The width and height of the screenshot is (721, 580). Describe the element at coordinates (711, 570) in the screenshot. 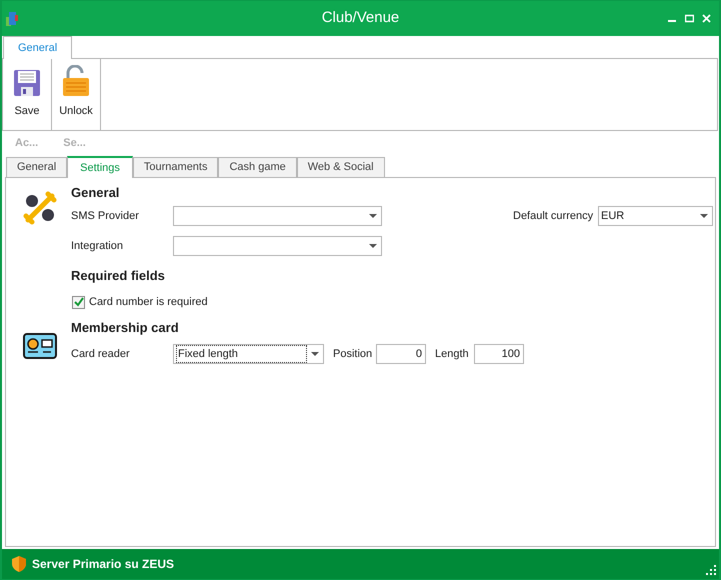

I see `resize-grip-icon` at that location.